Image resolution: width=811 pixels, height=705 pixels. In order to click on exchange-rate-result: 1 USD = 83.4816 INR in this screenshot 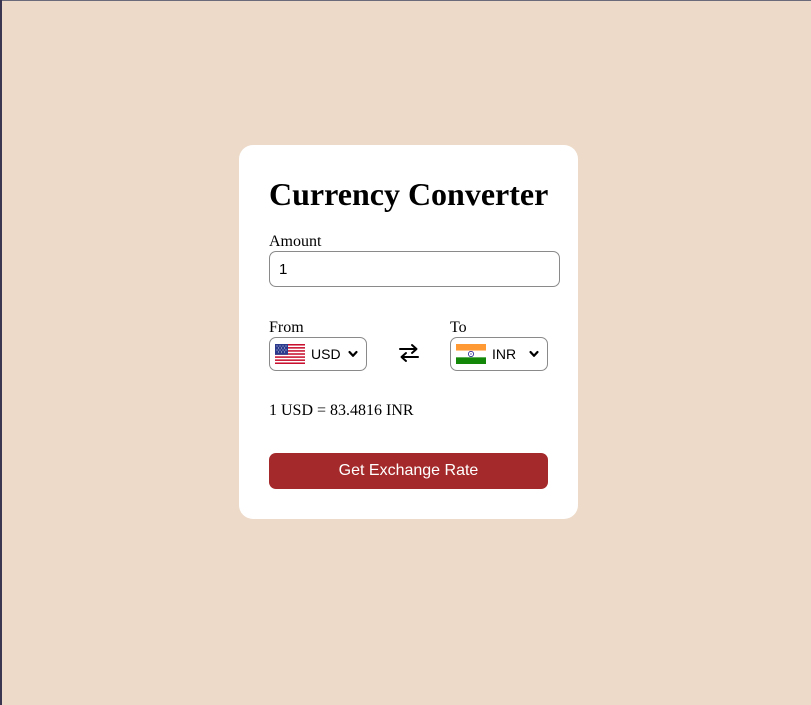, I will do `click(341, 410)`.